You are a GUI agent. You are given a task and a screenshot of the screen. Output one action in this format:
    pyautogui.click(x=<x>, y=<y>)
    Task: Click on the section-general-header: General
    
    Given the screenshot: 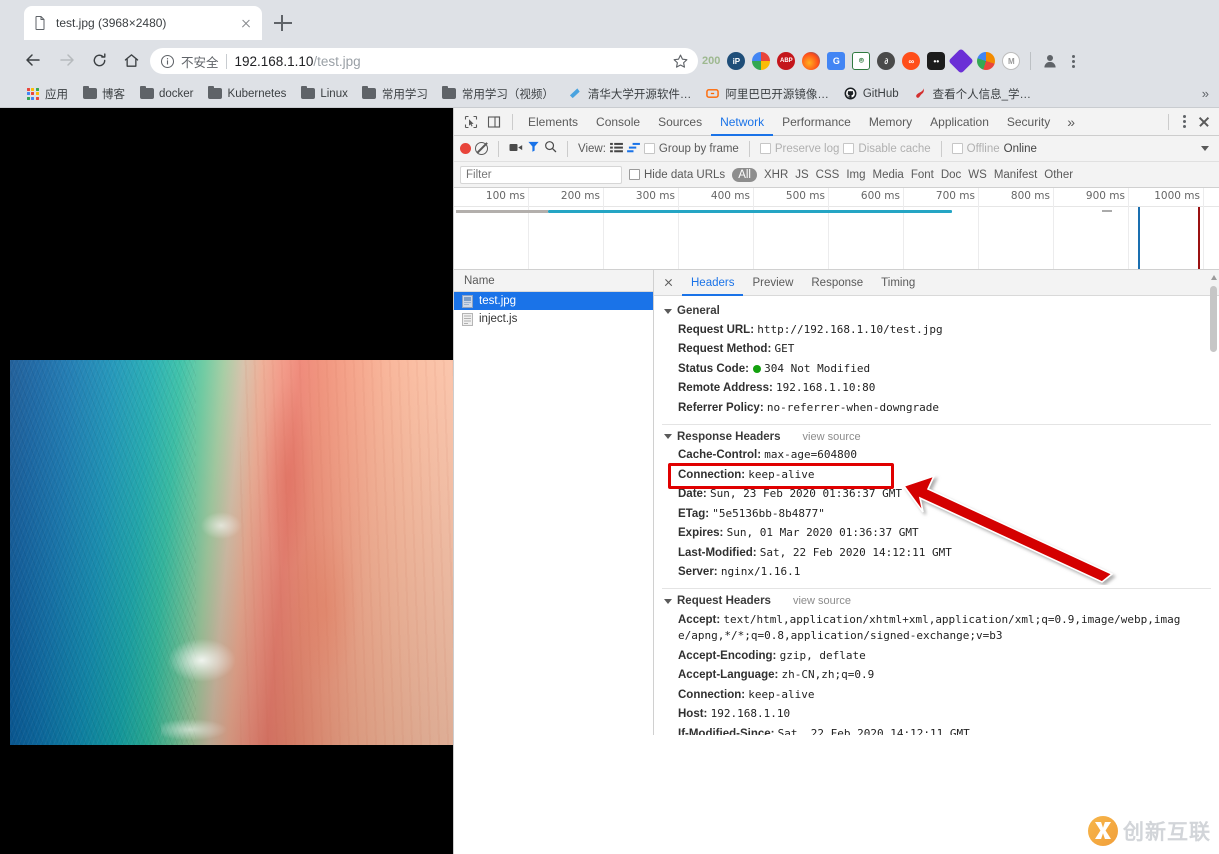 What is the action you would take?
    pyautogui.click(x=936, y=311)
    